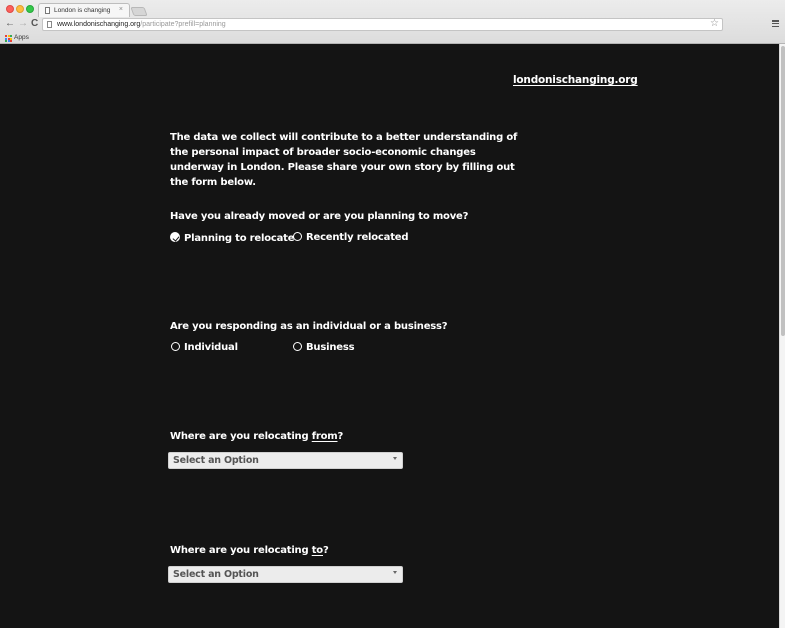  Describe the element at coordinates (285, 574) in the screenshot. I see `relocating-to-select: Select an Option` at that location.